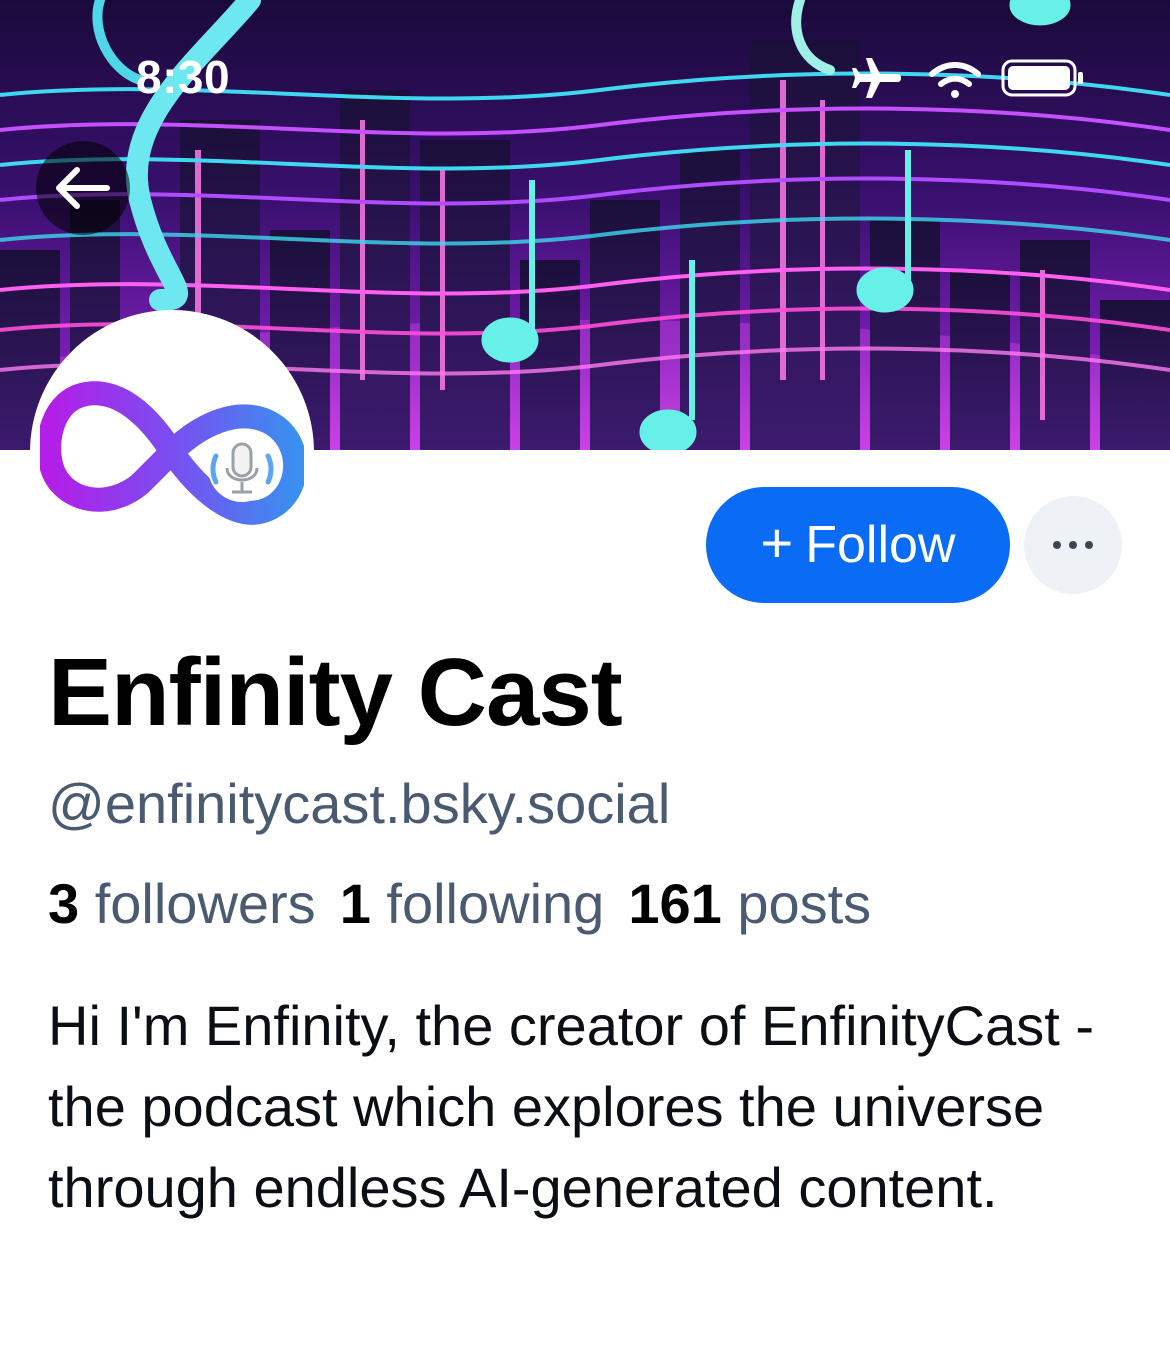  Describe the element at coordinates (359, 803) in the screenshot. I see `profile-handle: @enfinitycast.bsky.social` at that location.